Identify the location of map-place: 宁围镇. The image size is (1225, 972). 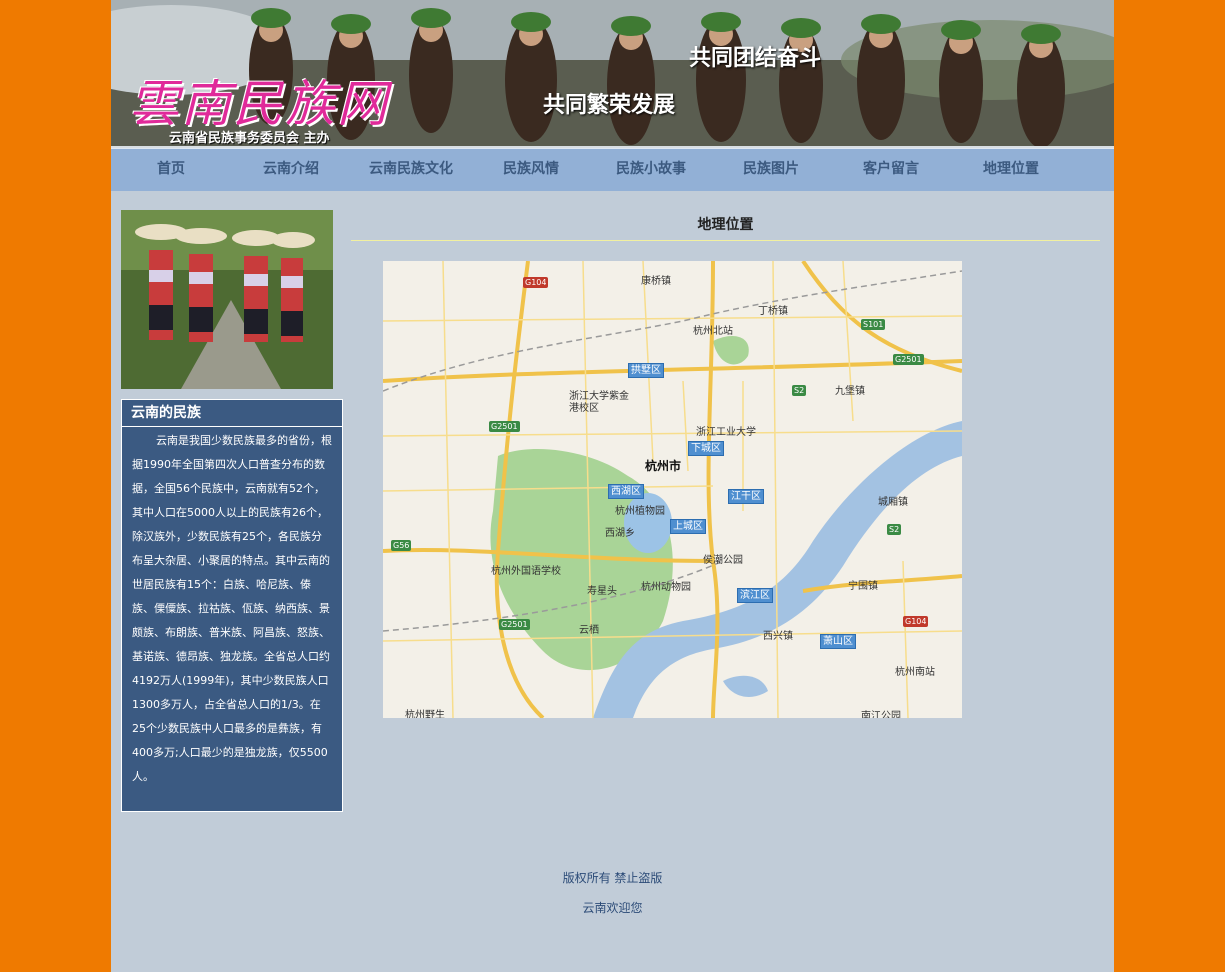
(863, 586).